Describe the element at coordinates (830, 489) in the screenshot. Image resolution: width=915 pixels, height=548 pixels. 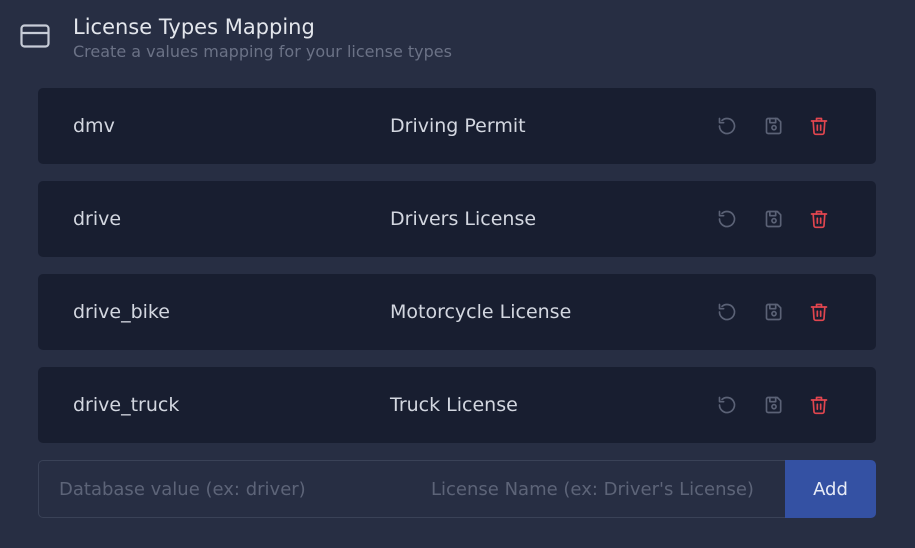
I see `add-button: Add` at that location.